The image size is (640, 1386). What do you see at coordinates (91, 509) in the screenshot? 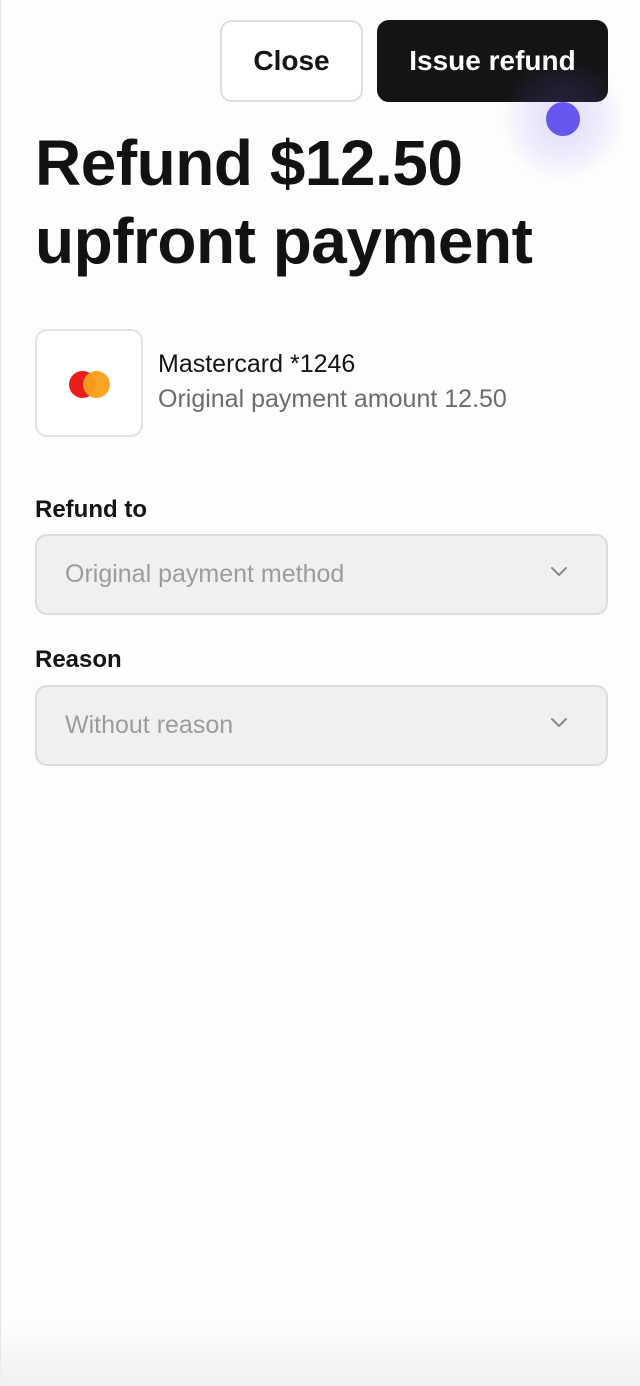
I see `refund-to-label: Refund to` at bounding box center [91, 509].